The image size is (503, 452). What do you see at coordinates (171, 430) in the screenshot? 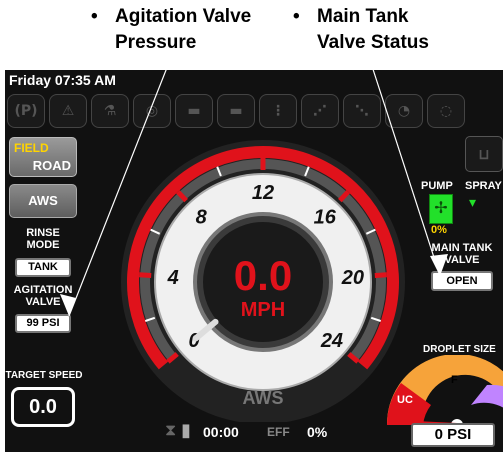
I see `hourglass-icon: ⧗` at bounding box center [171, 430].